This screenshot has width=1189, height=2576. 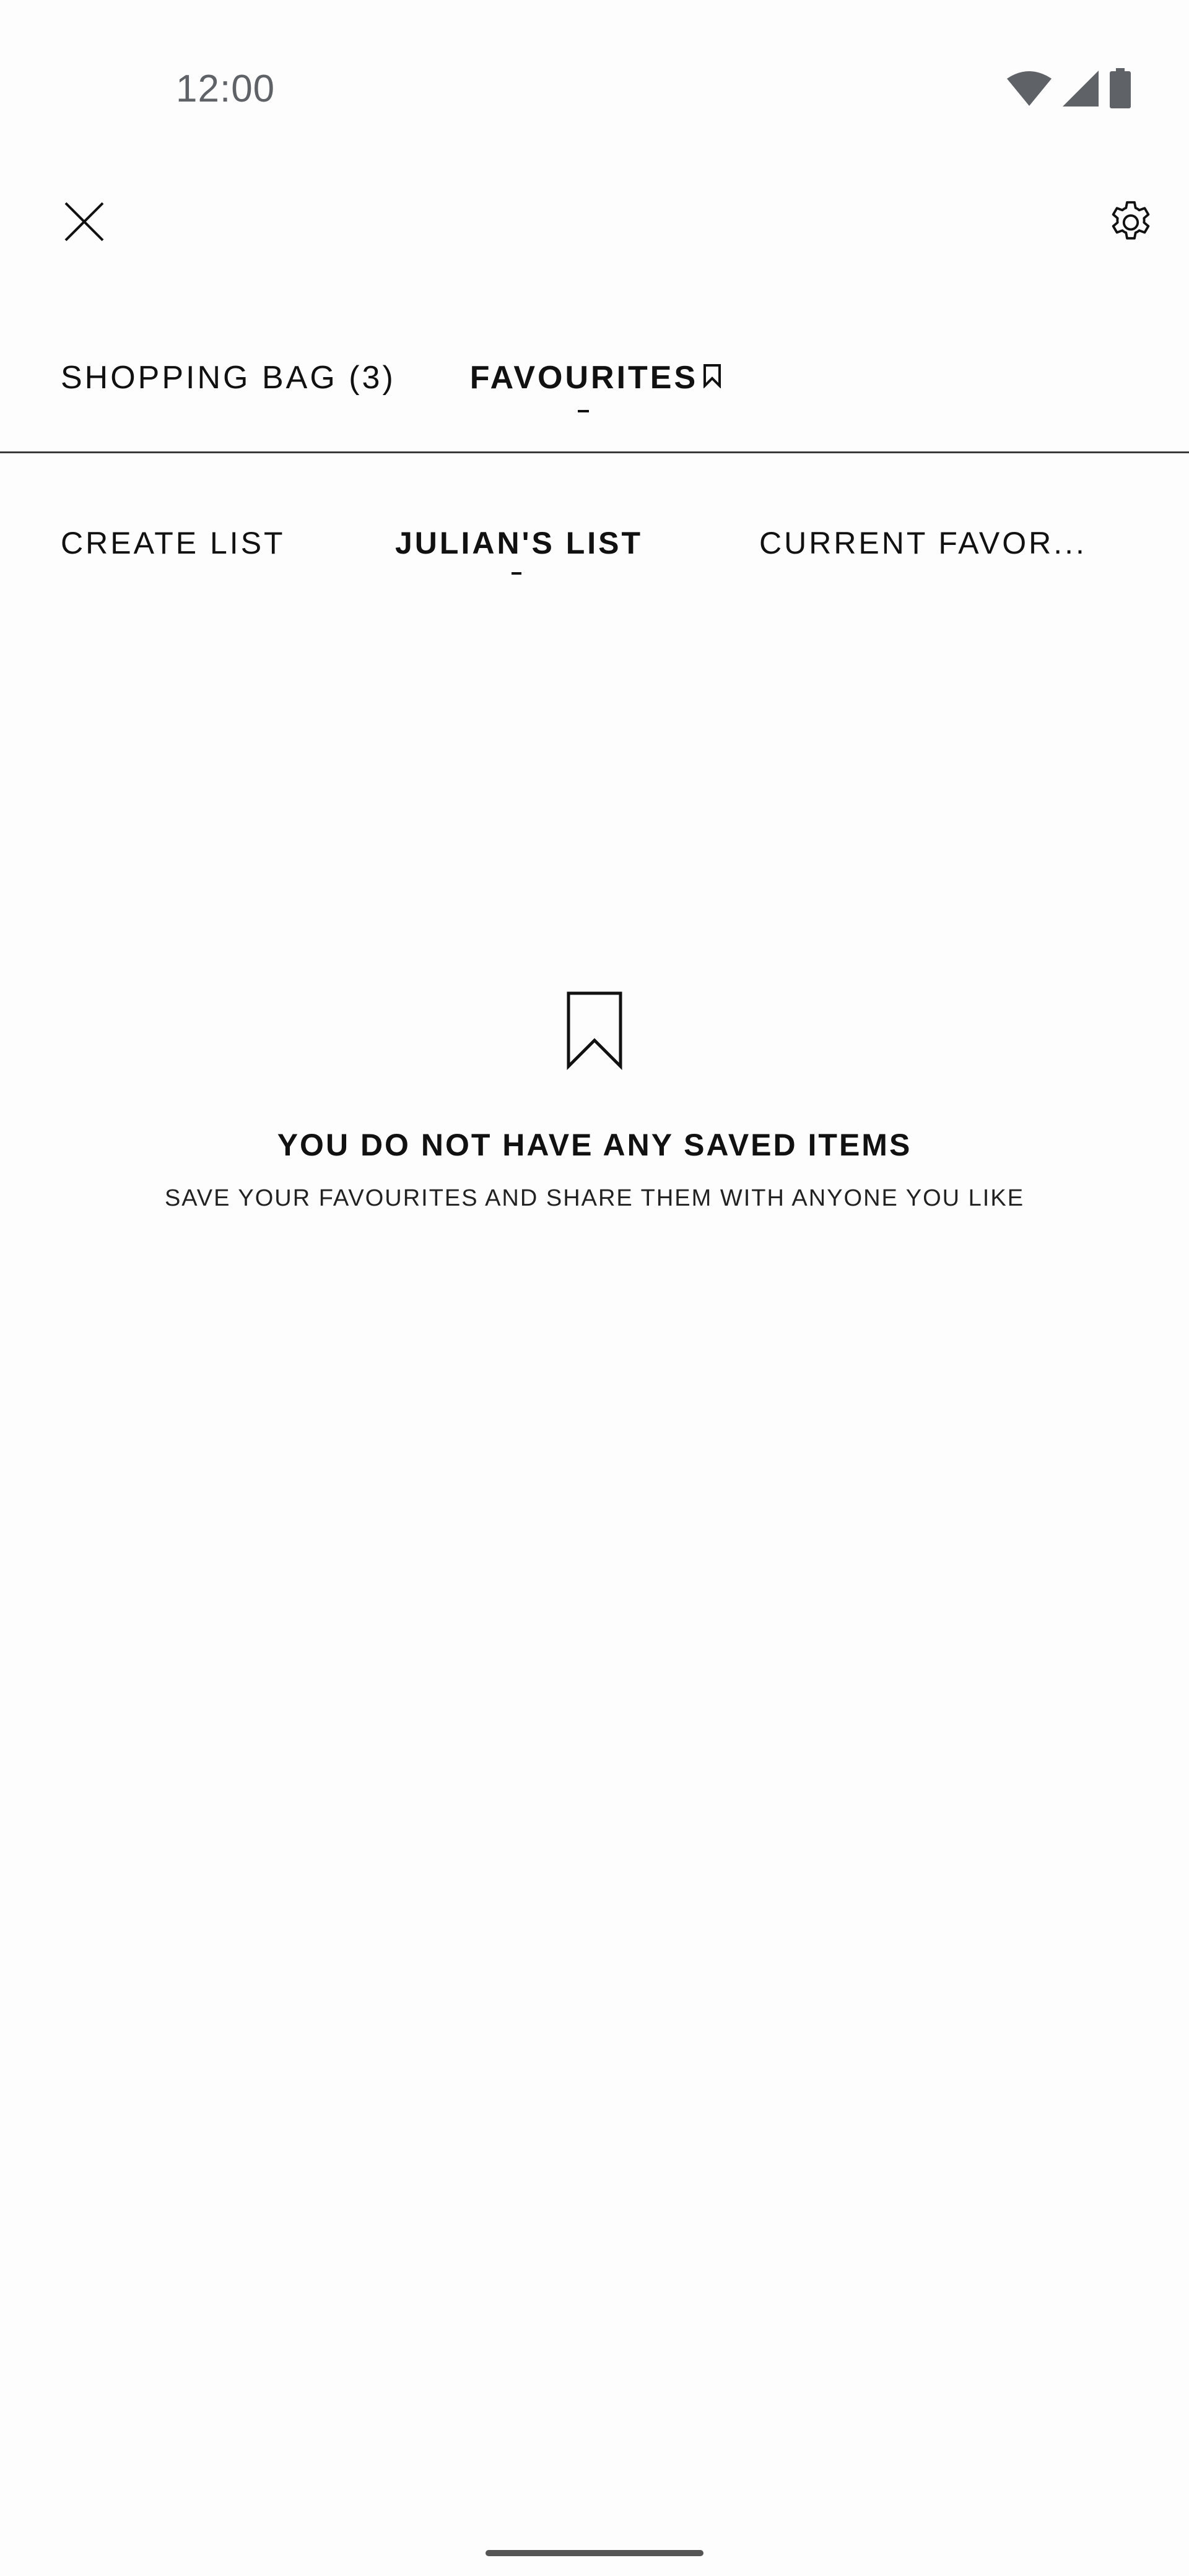 I want to click on tab-favourites-label: FAVOURITES, so click(x=584, y=378).